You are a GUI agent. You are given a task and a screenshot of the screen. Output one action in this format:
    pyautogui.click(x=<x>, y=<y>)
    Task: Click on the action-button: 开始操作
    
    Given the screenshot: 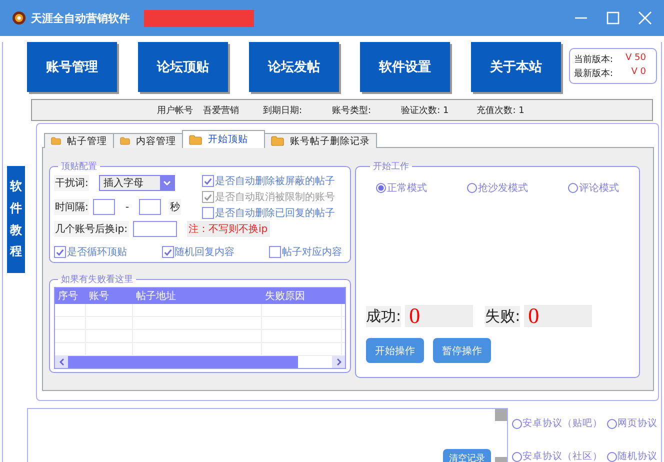 What is the action you would take?
    pyautogui.click(x=395, y=350)
    